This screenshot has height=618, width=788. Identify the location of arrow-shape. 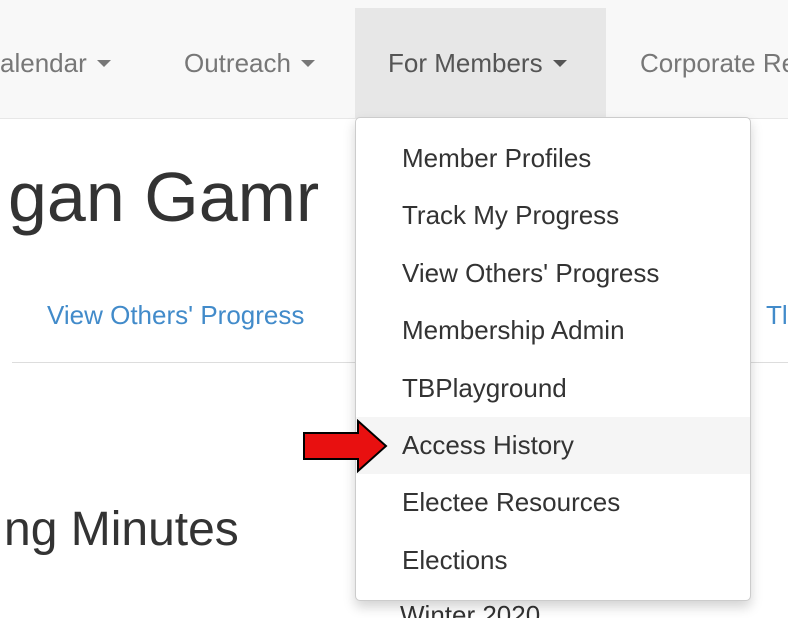
(345, 446).